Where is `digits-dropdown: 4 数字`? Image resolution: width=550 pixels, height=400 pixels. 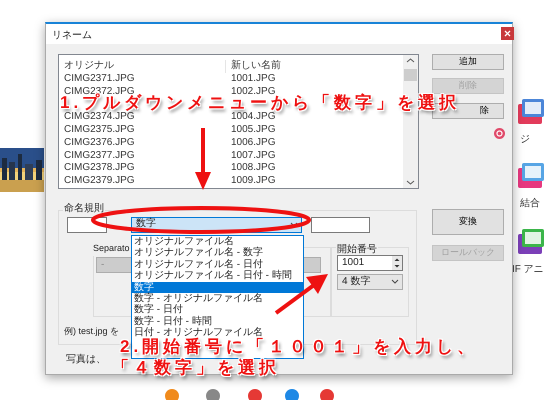 digits-dropdown: 4 数字 is located at coordinates (370, 282).